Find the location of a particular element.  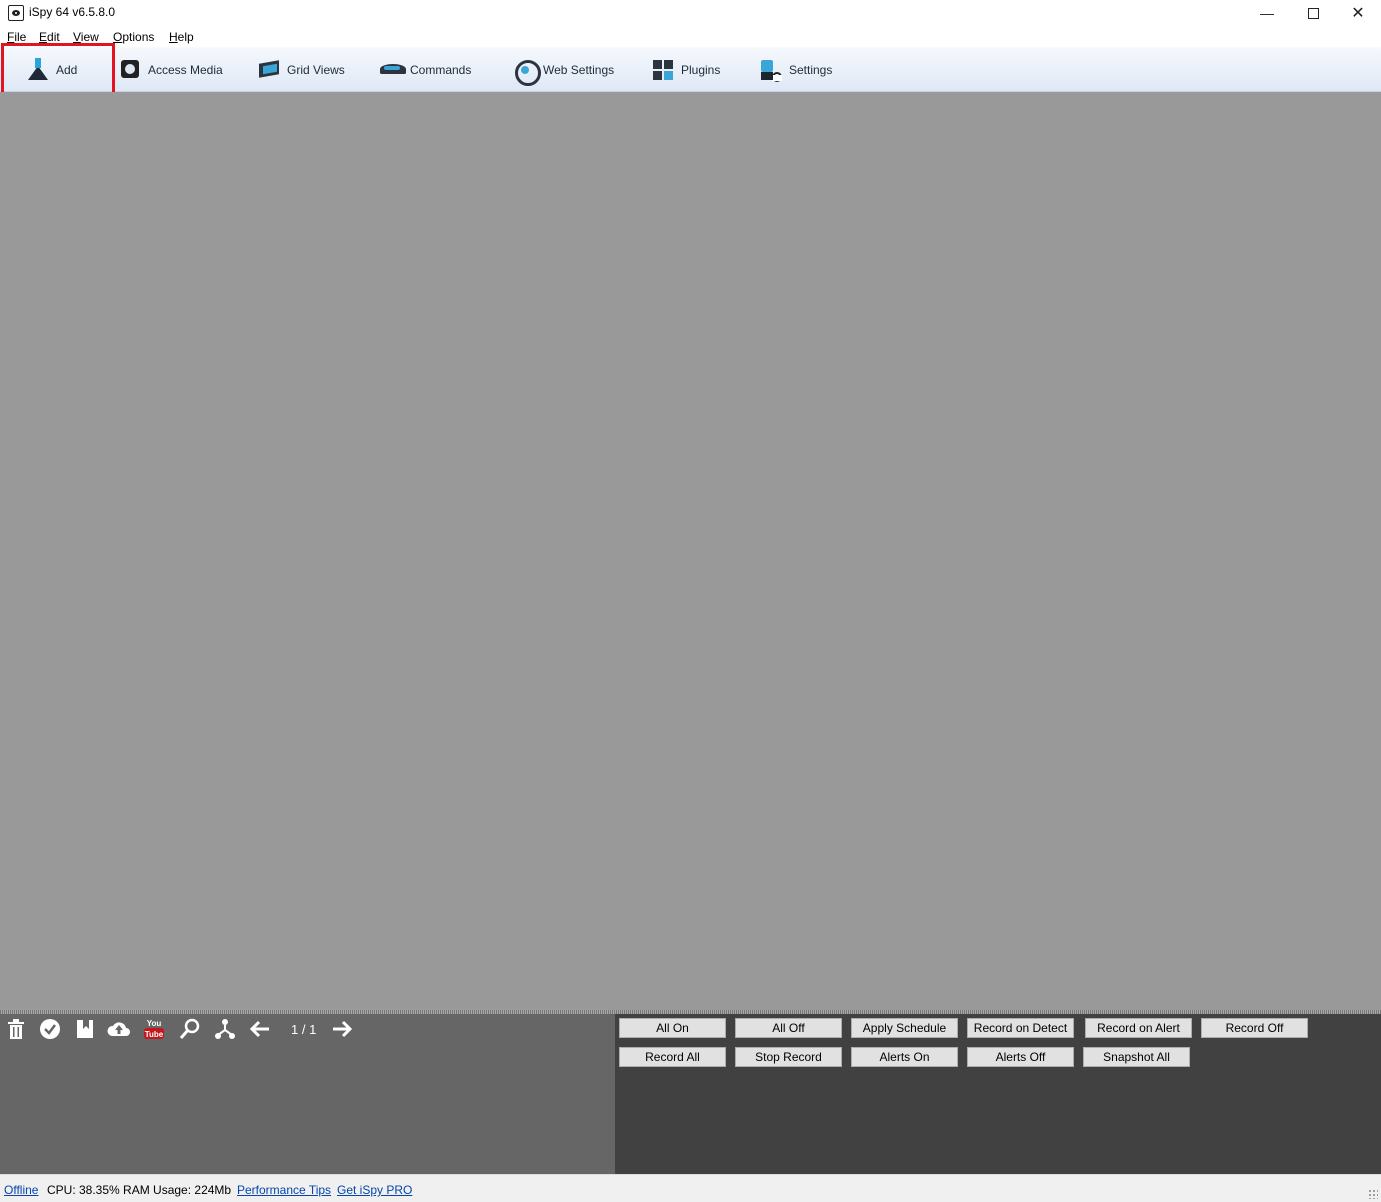

plugins-label: Plugins is located at coordinates (701, 69).